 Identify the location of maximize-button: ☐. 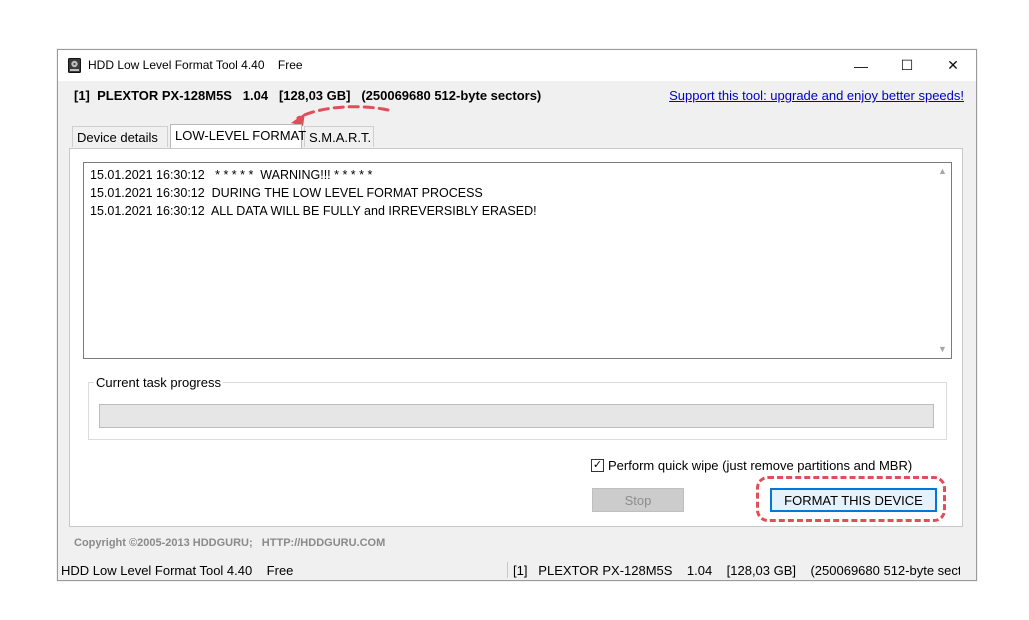
(907, 65).